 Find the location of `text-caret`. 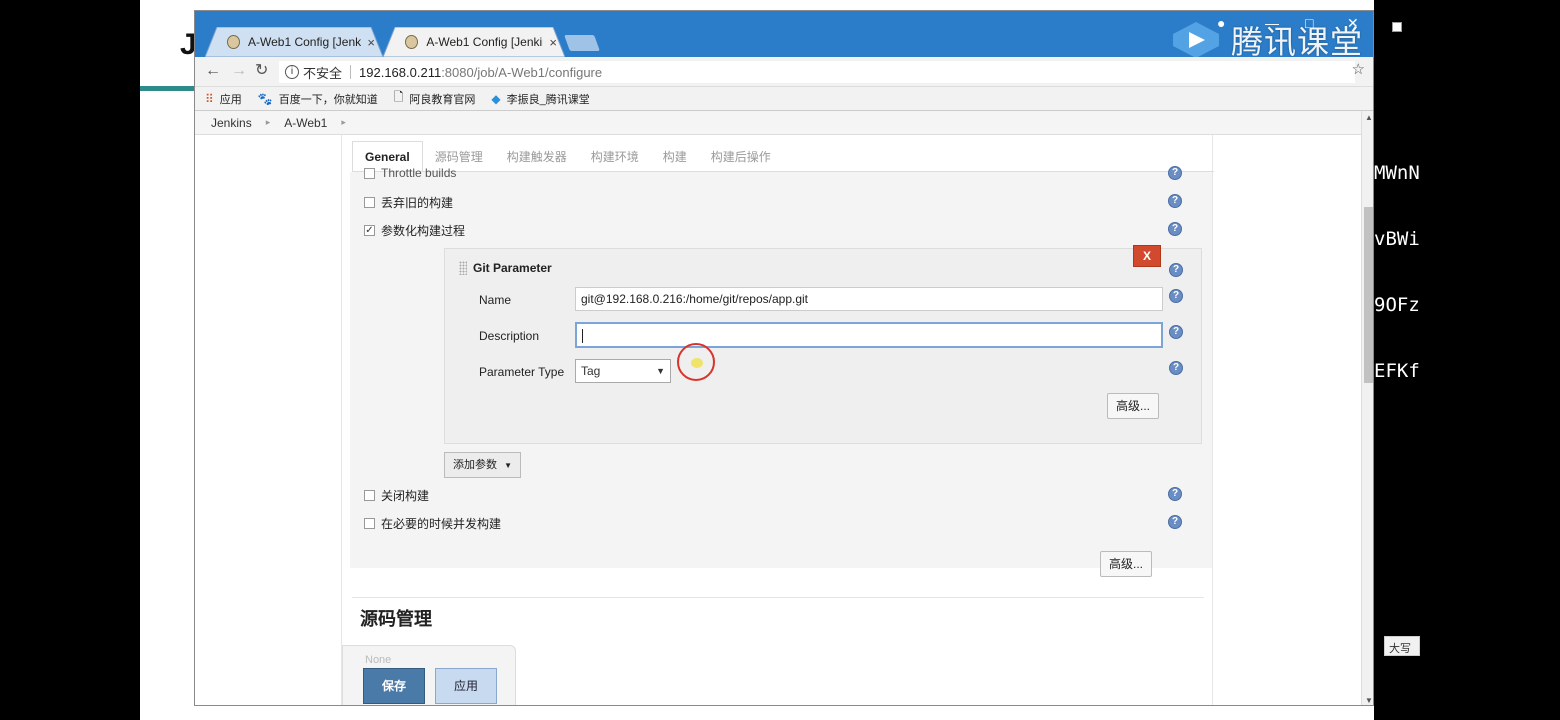

text-caret is located at coordinates (582, 335).